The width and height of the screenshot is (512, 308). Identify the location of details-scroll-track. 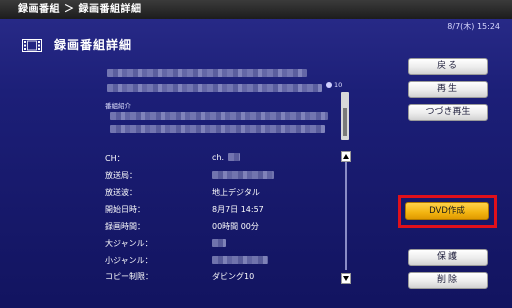
(346, 216).